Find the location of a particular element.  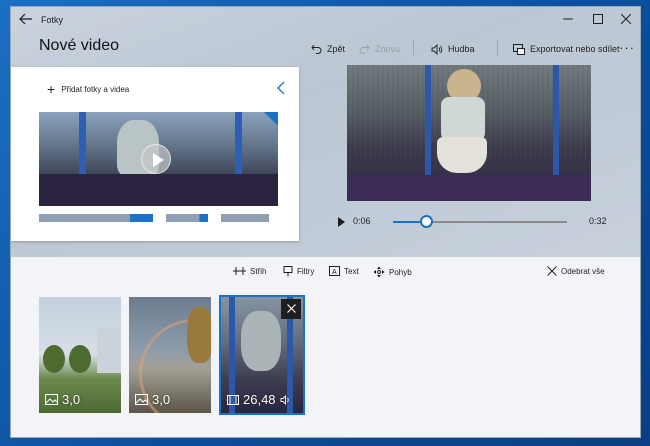

current-time: 0:06 is located at coordinates (362, 221).